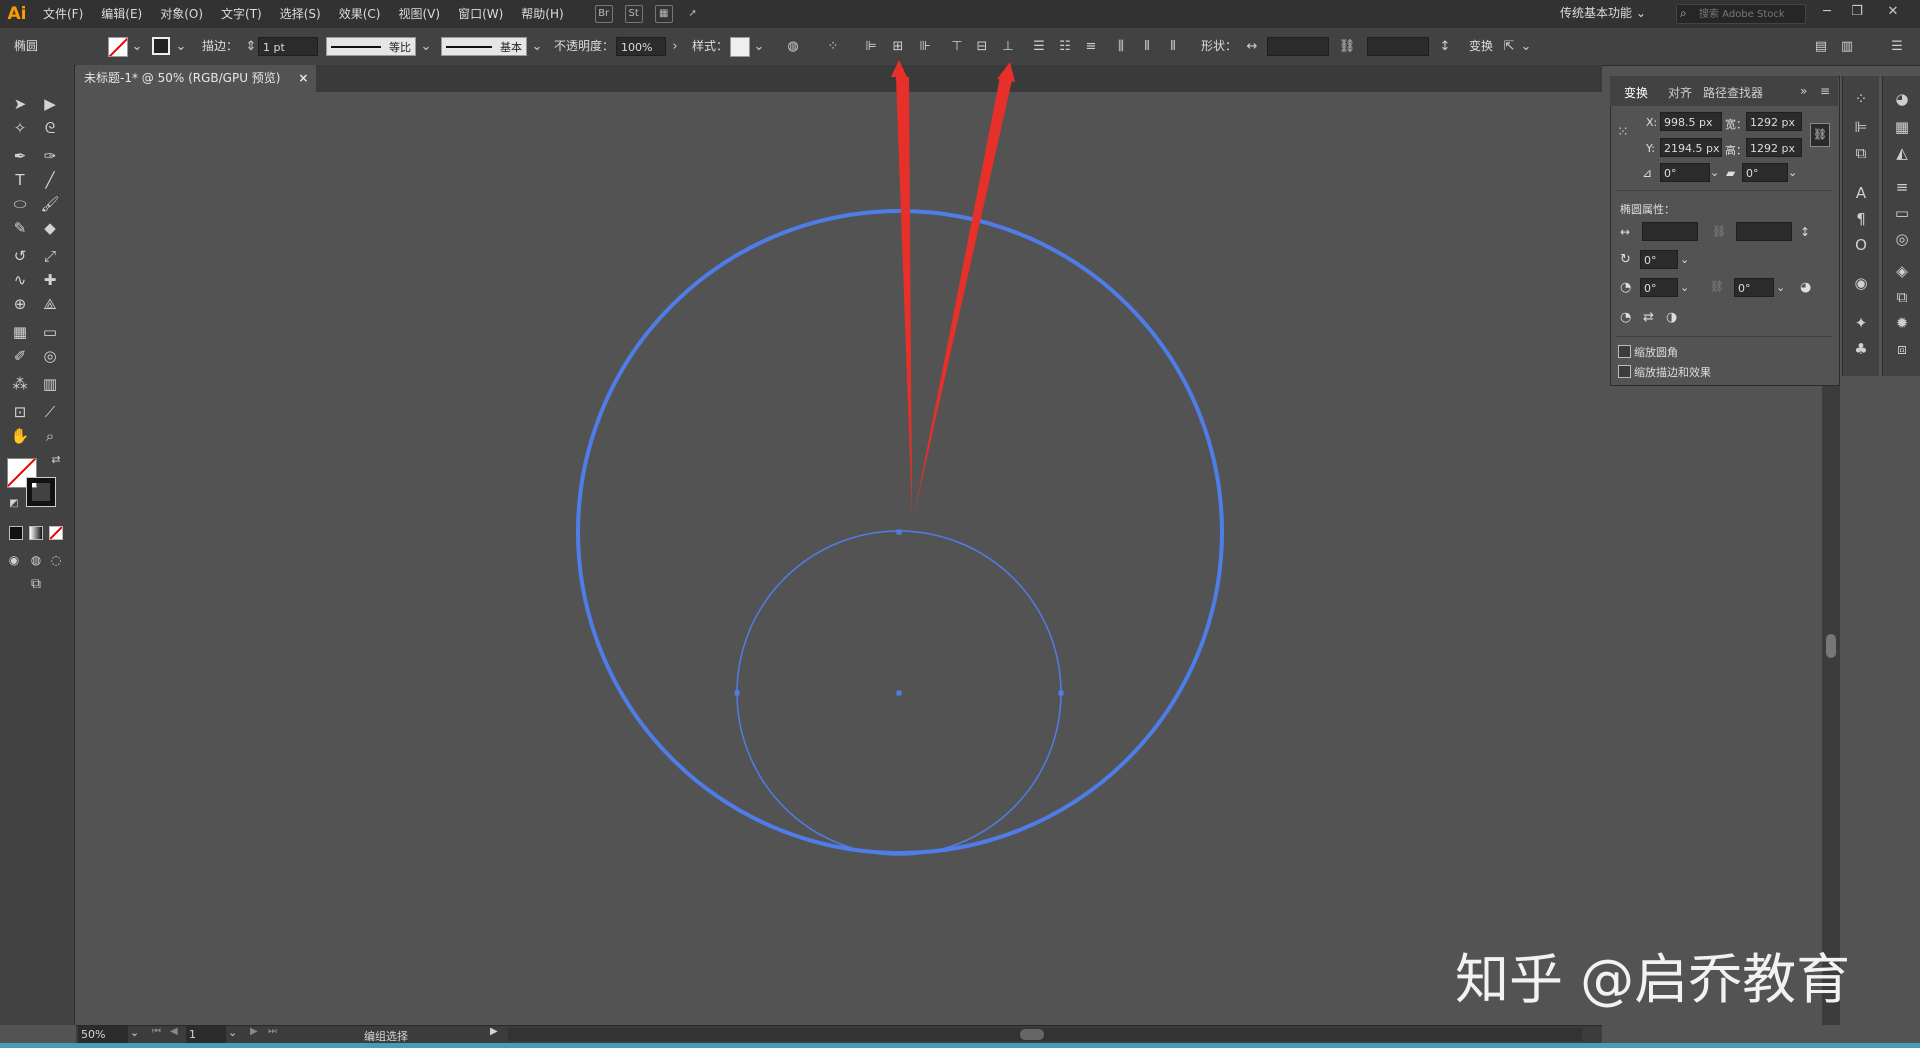 The image size is (1920, 1048). What do you see at coordinates (494, 1031) in the screenshot?
I see `status-menu-icon: ▶` at bounding box center [494, 1031].